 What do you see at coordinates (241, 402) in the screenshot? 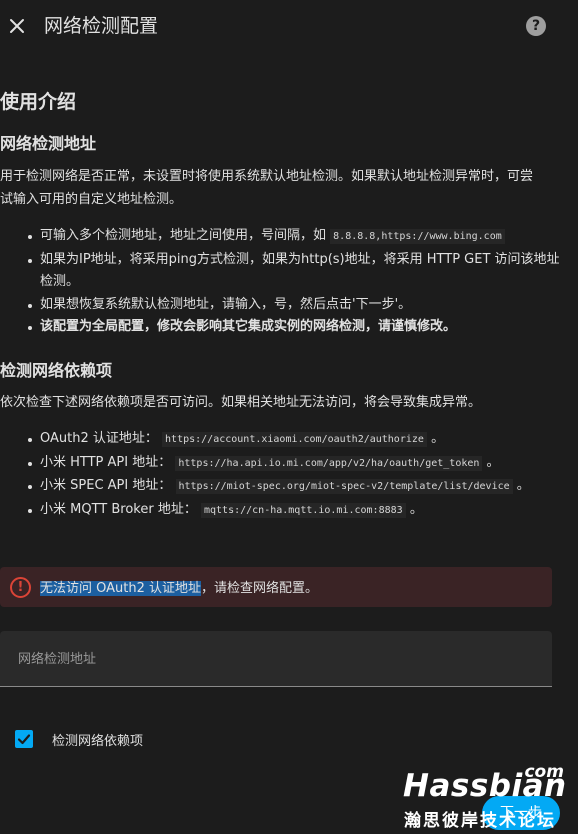
I see `dependency-section-paragraph: 依次检查下述网络依赖项是否可访问。如果相关地址无法访问，将会导致集成异常。` at bounding box center [241, 402].